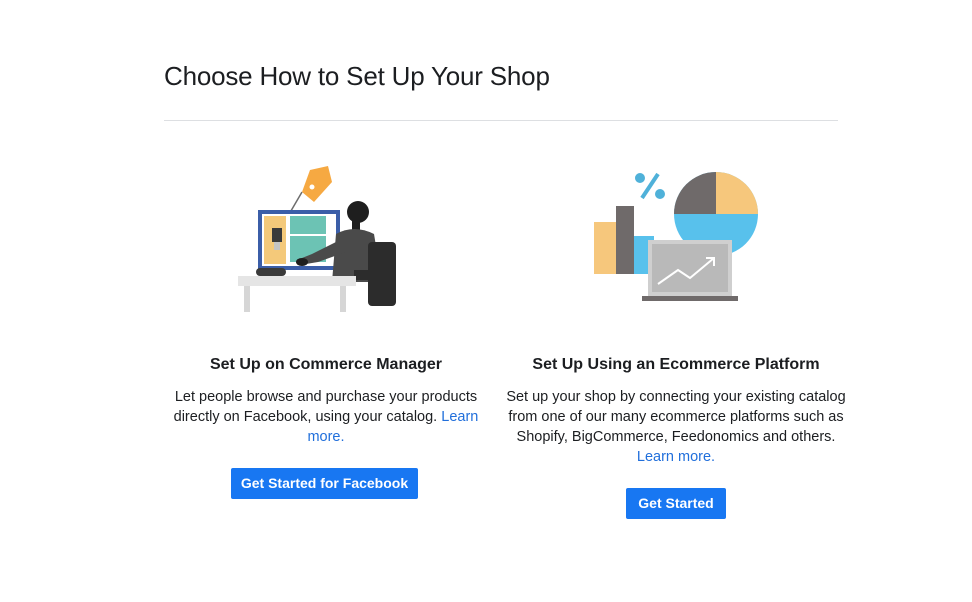 The width and height of the screenshot is (972, 602). Describe the element at coordinates (501, 120) in the screenshot. I see `title-divider` at that location.